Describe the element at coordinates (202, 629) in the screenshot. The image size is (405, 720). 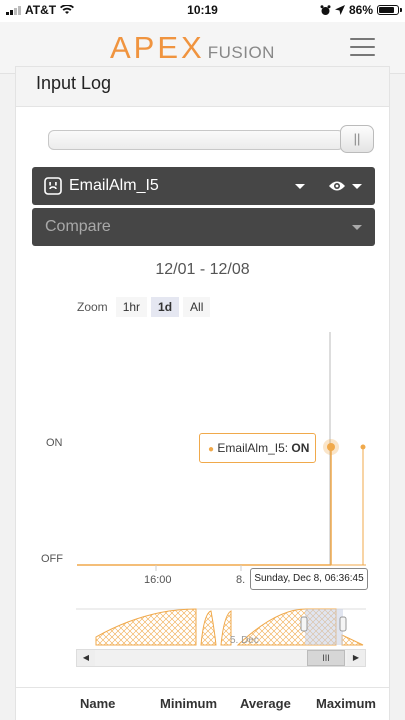
I see `navigator: 5. Dec` at that location.